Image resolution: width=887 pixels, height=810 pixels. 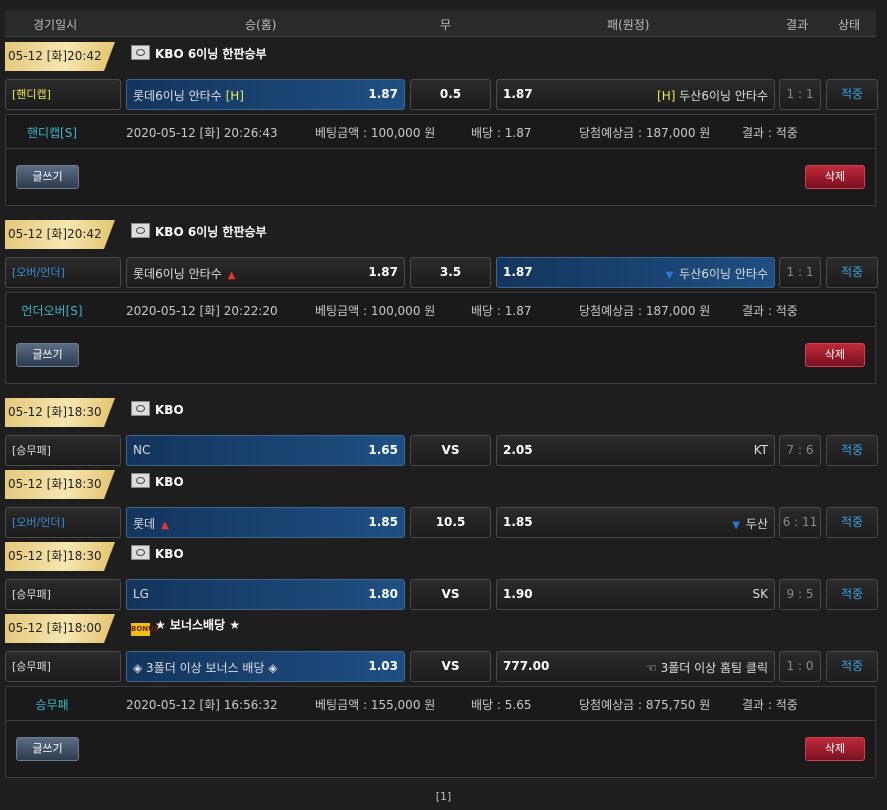 I want to click on away-team-button: 1.85 ▼ 두산, so click(x=635, y=522).